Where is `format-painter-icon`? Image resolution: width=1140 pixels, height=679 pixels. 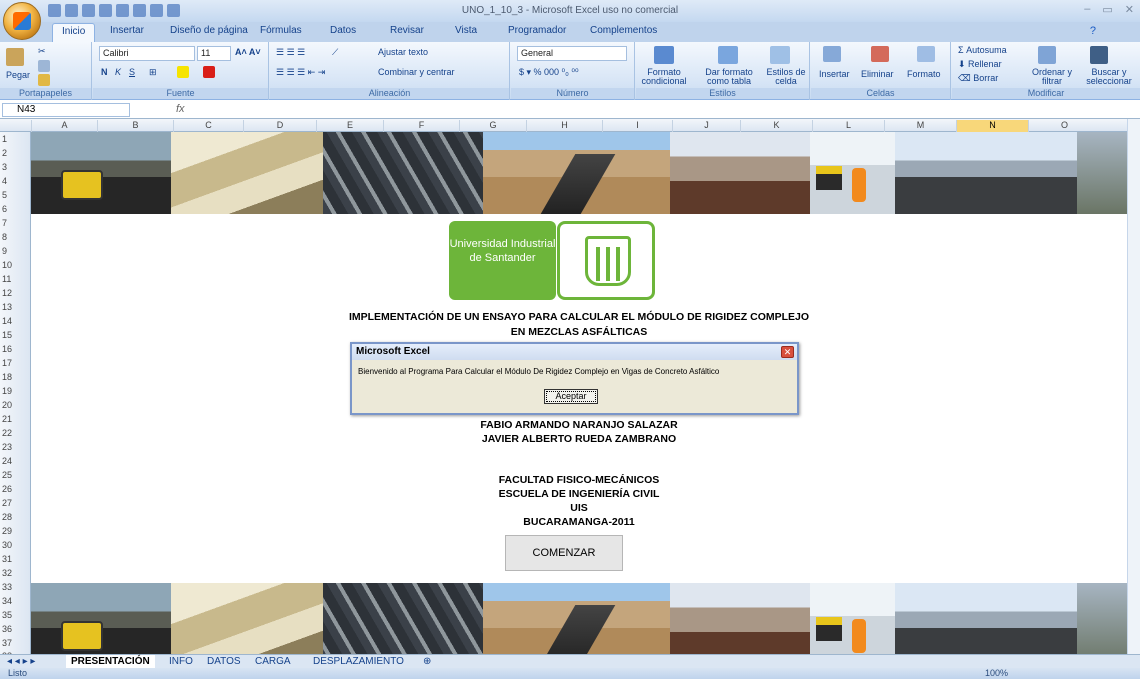
format-painter-icon is located at coordinates (44, 80).